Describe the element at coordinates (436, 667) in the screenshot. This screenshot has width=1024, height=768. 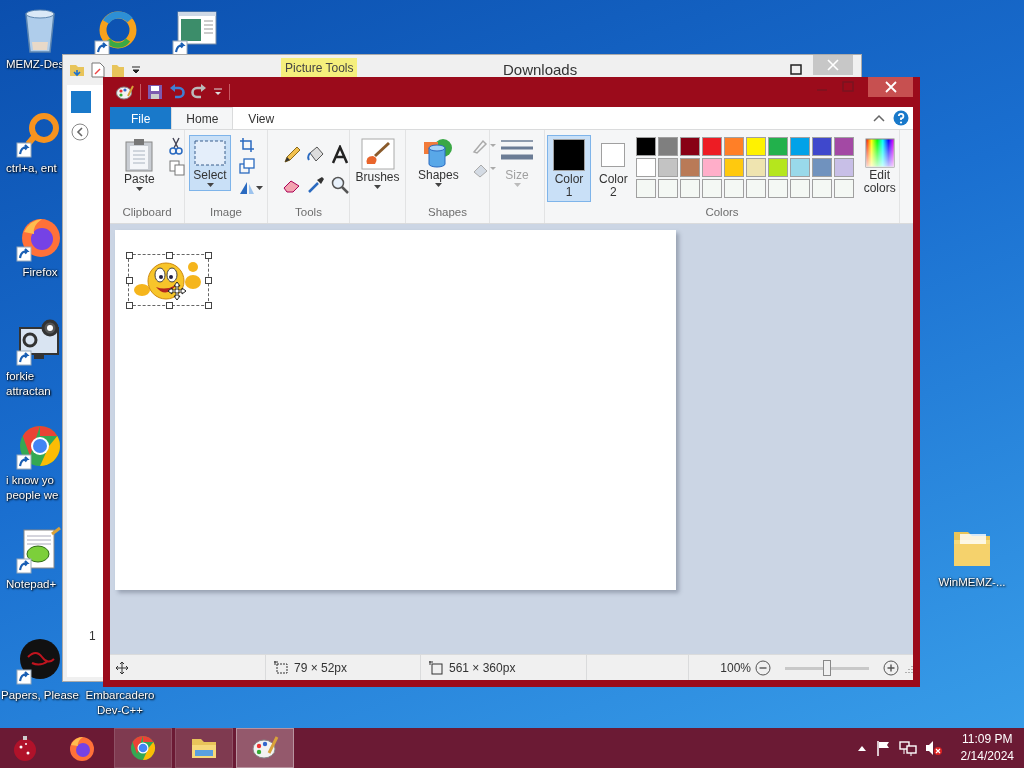
I see `canvas-size-icon` at that location.